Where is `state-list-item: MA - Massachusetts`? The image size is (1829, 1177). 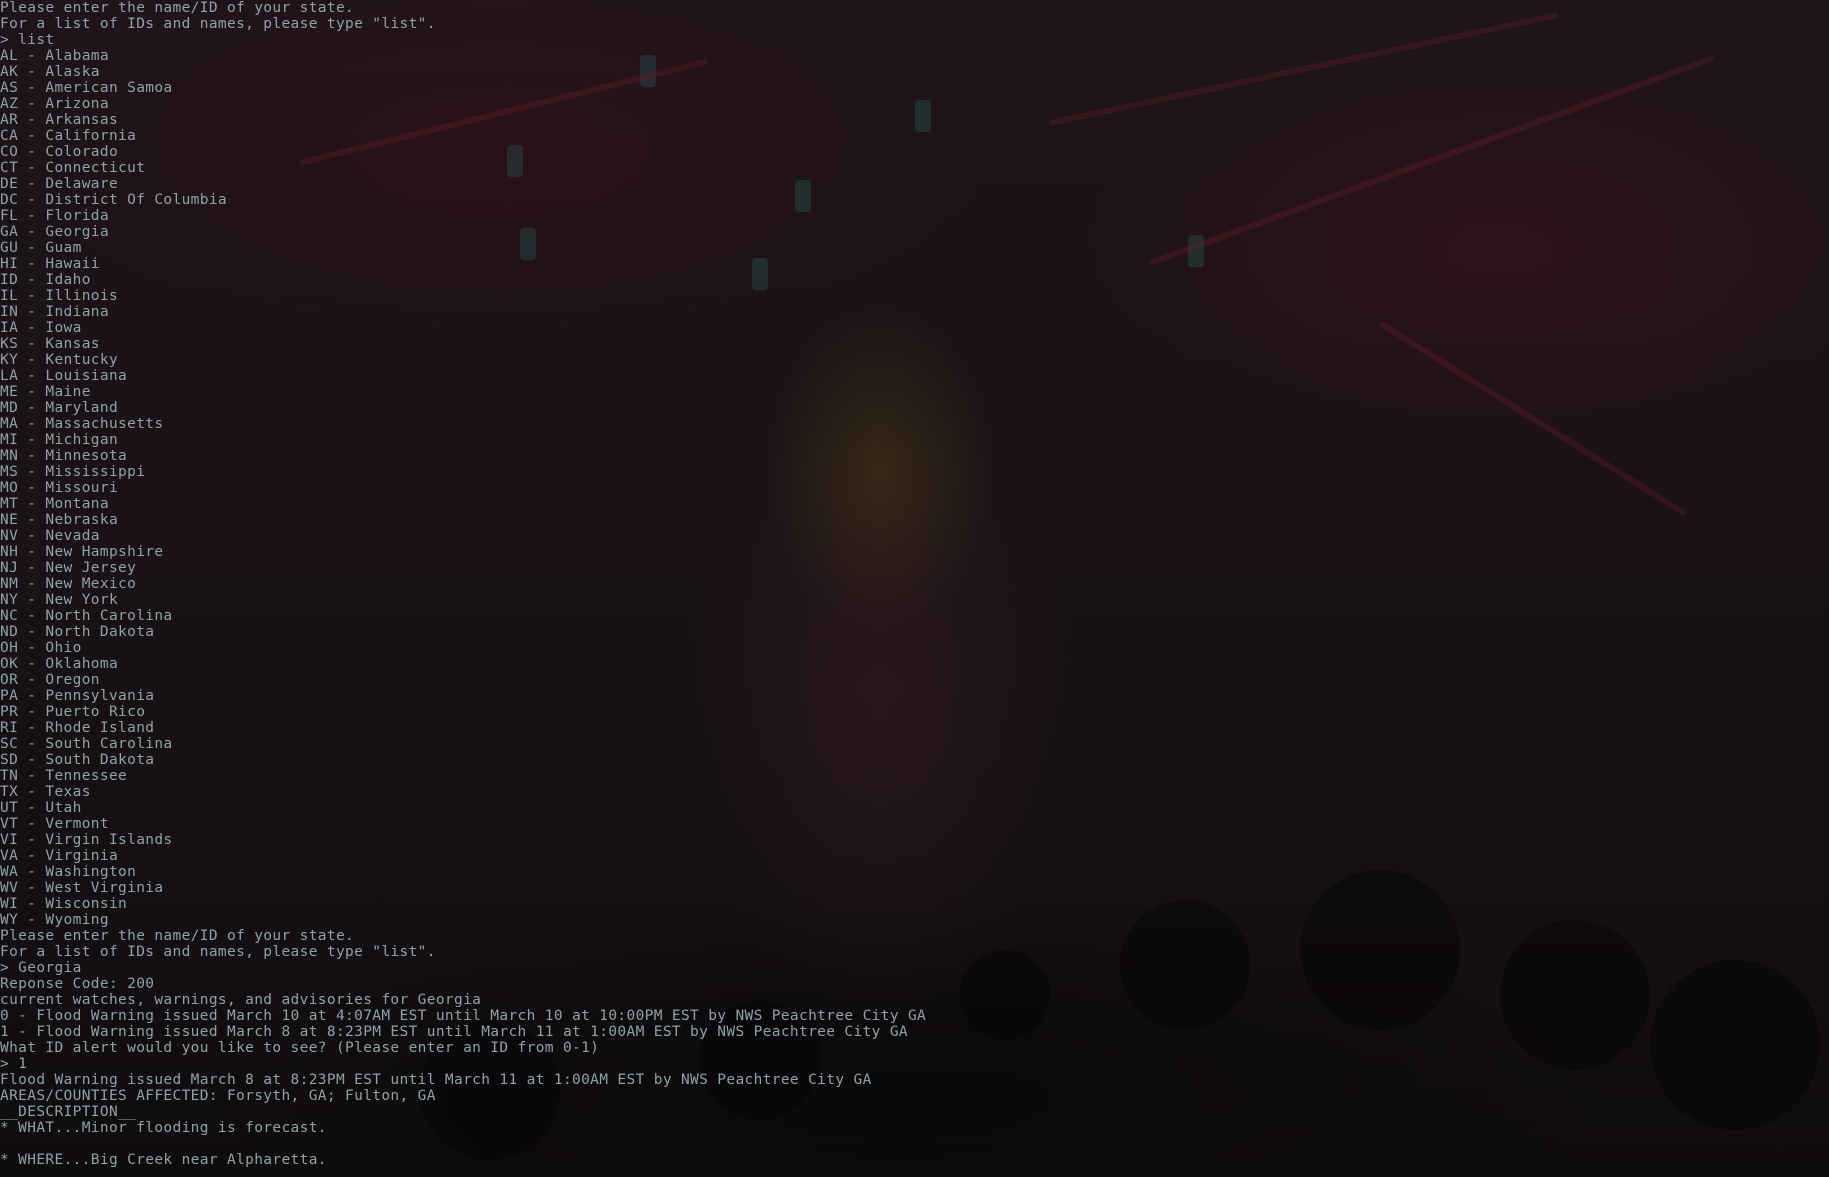 state-list-item: MA - Massachusetts is located at coordinates (82, 424).